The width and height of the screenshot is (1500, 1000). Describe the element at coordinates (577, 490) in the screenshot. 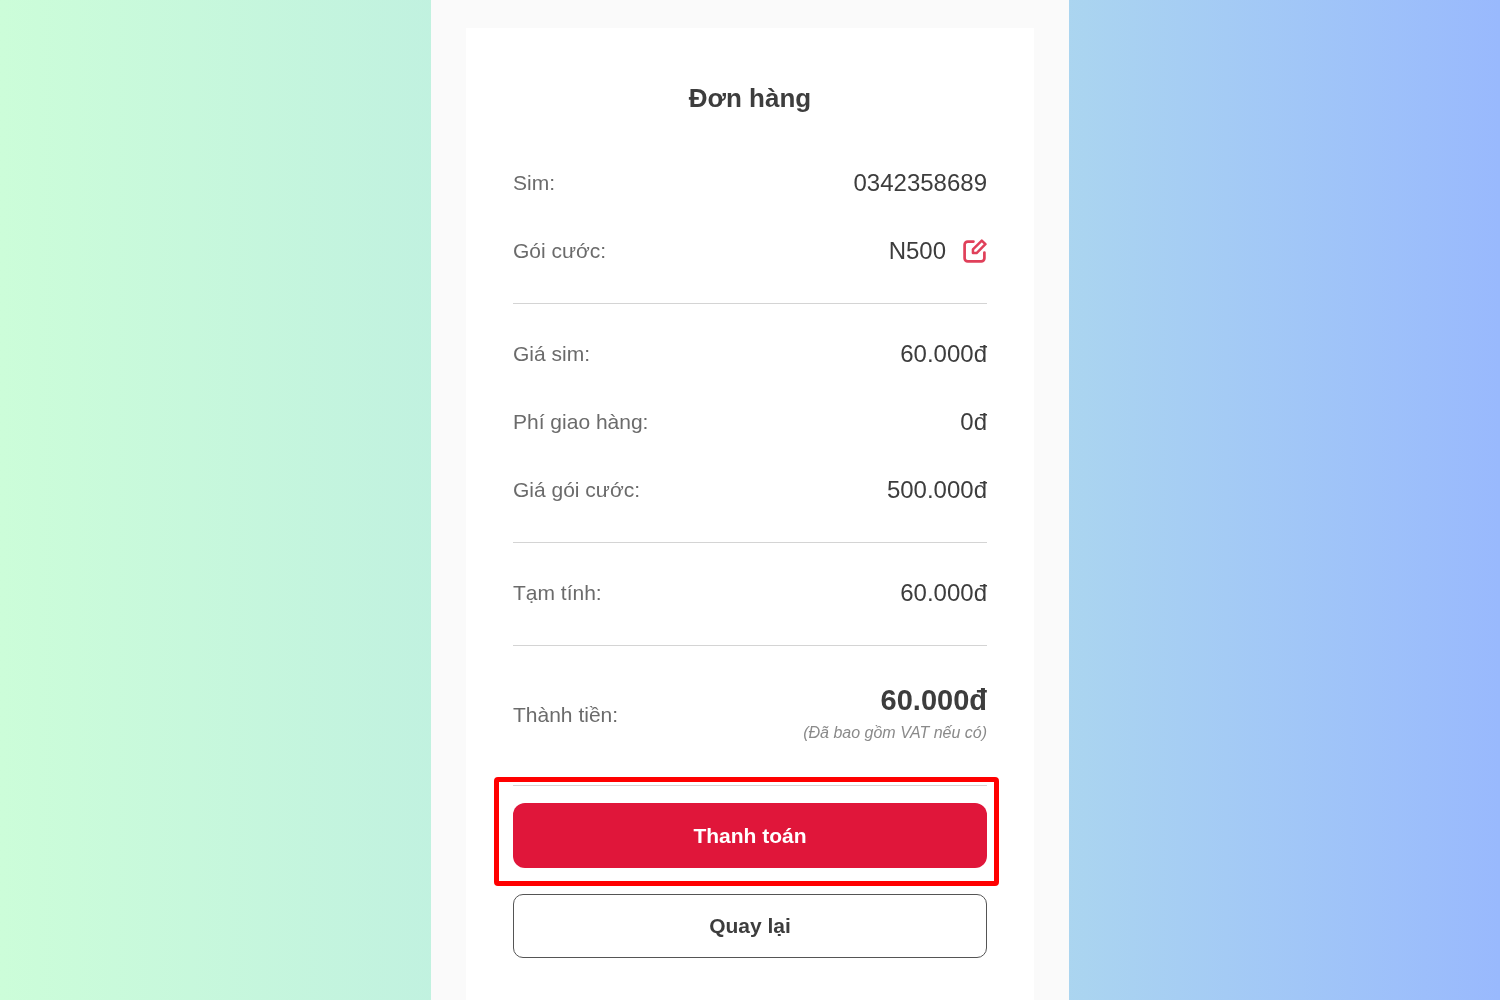

I see `row-label: Giá gói cước:` at that location.